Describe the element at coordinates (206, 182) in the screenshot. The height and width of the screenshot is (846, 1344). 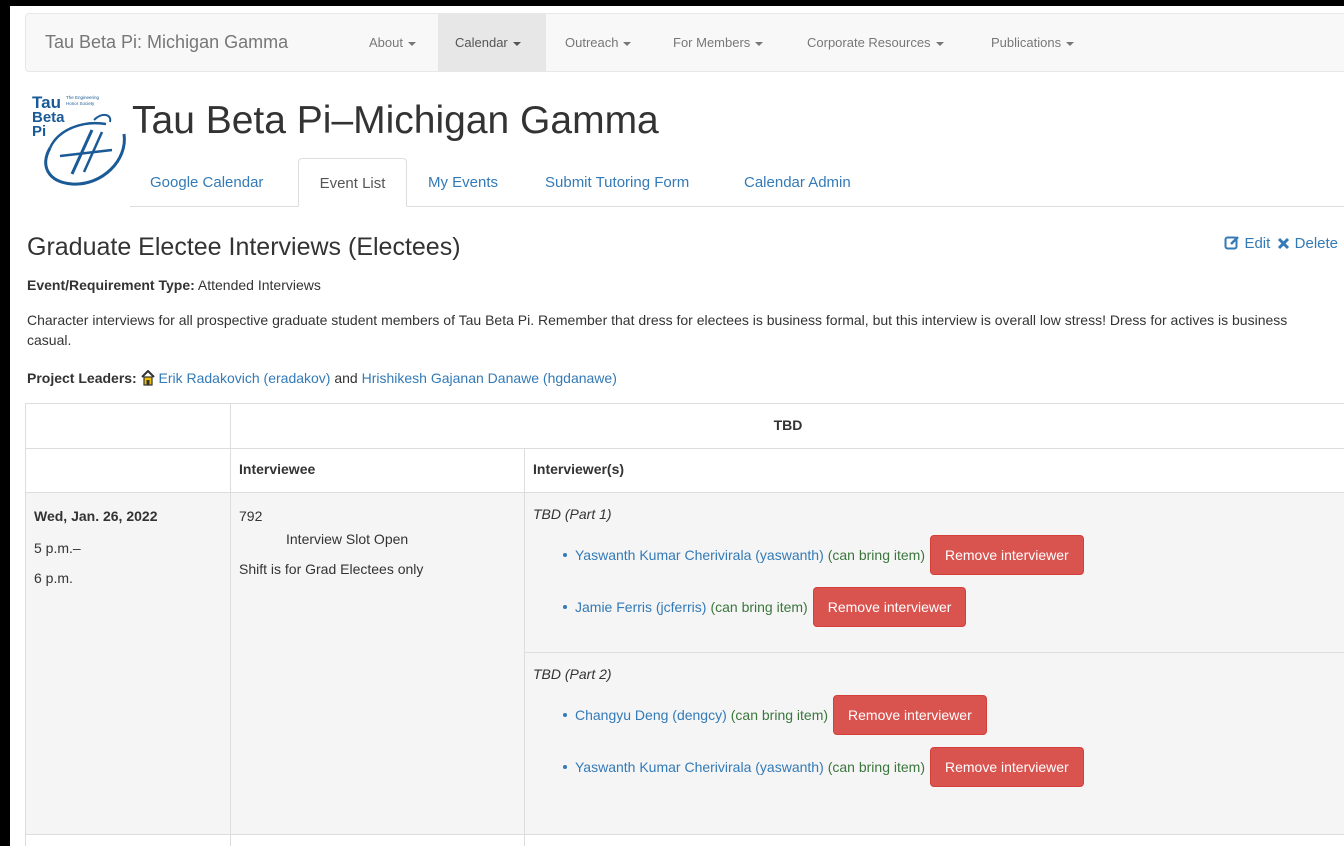
I see `tab-google-calendar: Google Calendar` at that location.